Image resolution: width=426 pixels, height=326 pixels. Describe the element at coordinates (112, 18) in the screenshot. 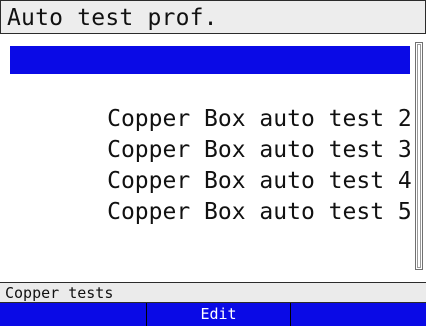

I see `page-title: Auto test prof.` at that location.